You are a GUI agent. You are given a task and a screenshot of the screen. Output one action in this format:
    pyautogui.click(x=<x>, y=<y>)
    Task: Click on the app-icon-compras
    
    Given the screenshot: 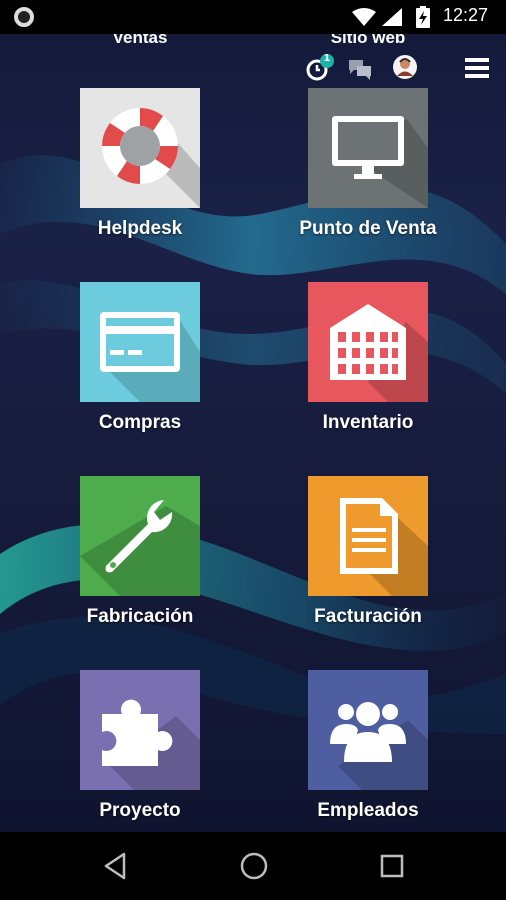 What is the action you would take?
    pyautogui.click(x=140, y=342)
    